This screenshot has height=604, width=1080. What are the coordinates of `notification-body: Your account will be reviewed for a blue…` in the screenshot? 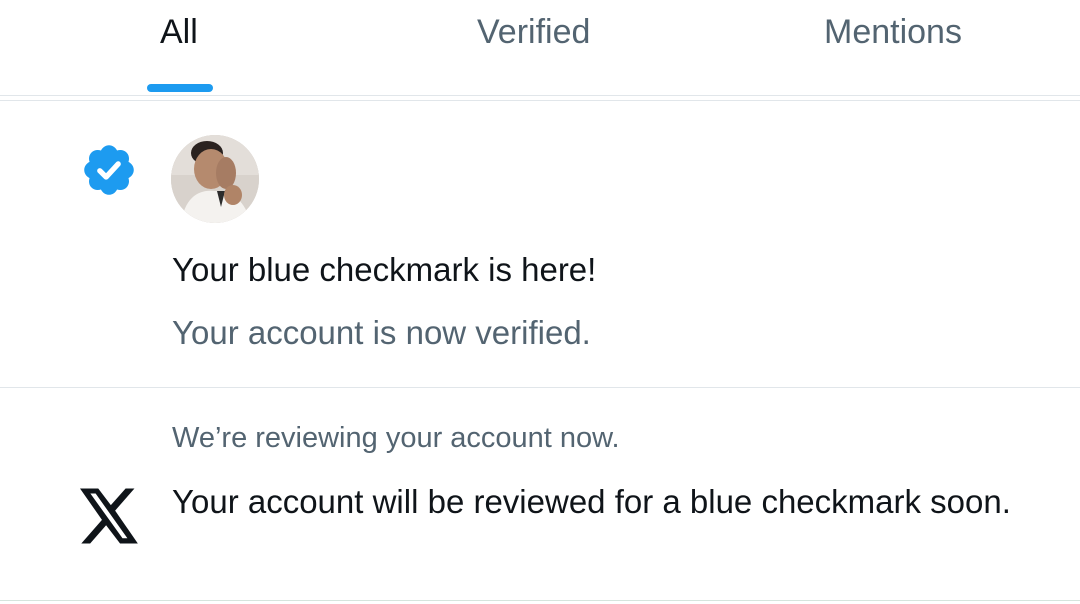 It's located at (591, 501).